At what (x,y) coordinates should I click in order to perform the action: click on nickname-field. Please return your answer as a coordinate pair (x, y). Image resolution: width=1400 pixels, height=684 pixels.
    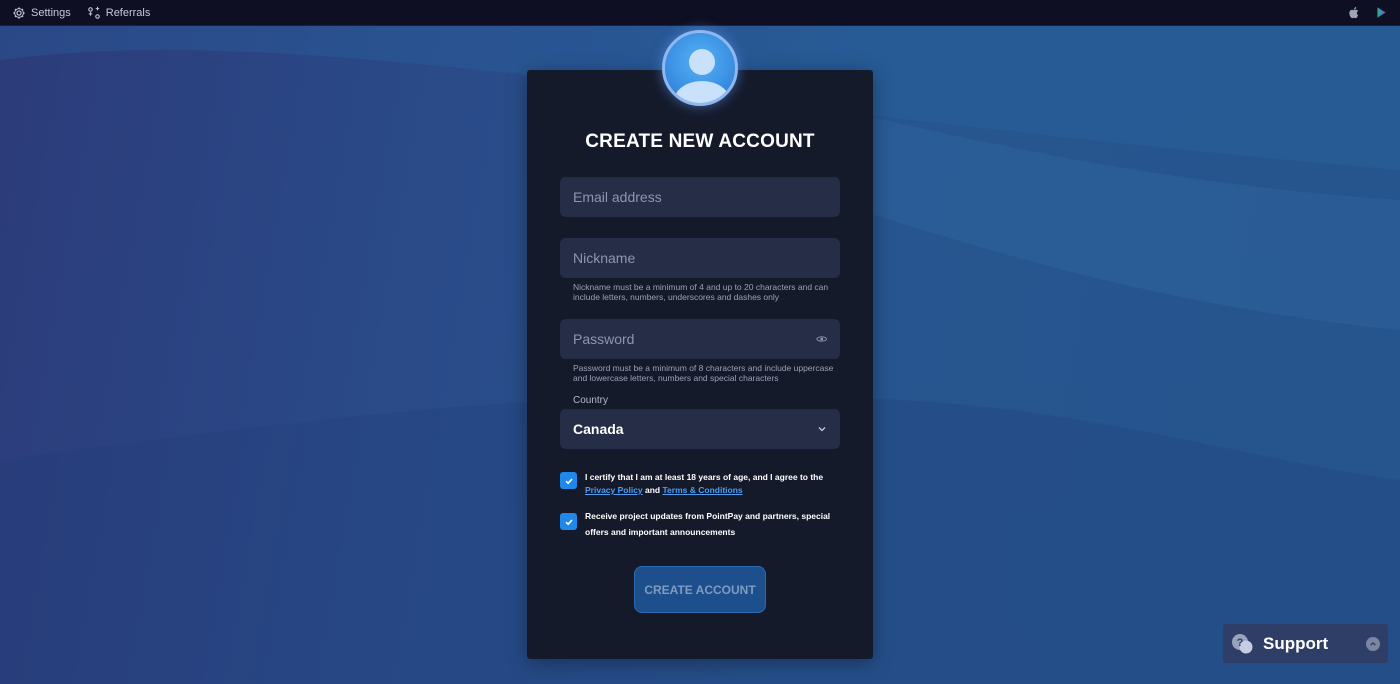
    Looking at the image, I should click on (700, 258).